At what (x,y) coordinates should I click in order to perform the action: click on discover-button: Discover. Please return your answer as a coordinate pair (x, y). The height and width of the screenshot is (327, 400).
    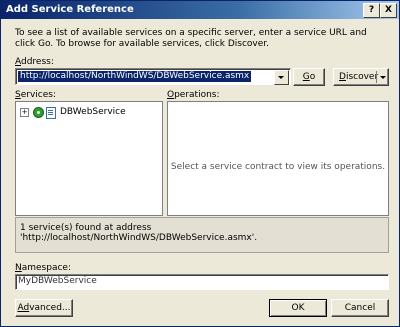
    Looking at the image, I should click on (361, 77).